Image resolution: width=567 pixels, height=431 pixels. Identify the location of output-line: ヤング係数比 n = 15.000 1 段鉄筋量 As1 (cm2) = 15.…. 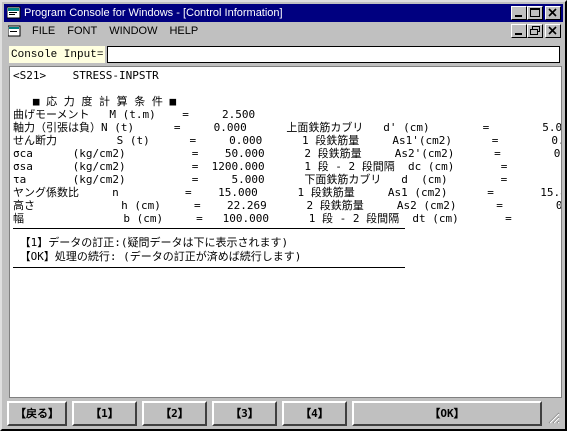
(287, 192).